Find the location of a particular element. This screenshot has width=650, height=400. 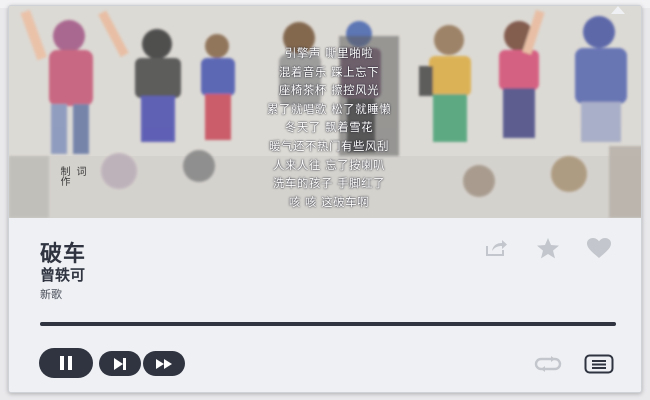

playlist-icon is located at coordinates (599, 364).